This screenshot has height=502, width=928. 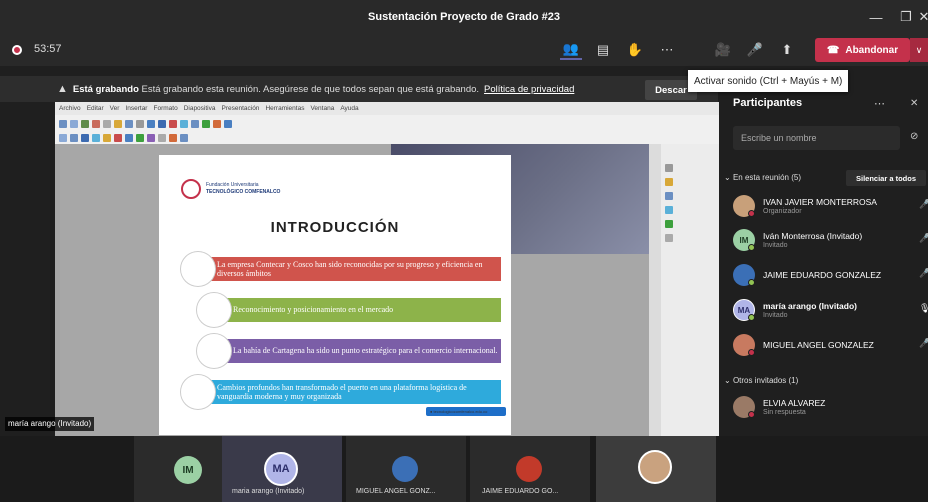 I want to click on logo-line-1: Fundación Universitaria, so click(x=232, y=185).